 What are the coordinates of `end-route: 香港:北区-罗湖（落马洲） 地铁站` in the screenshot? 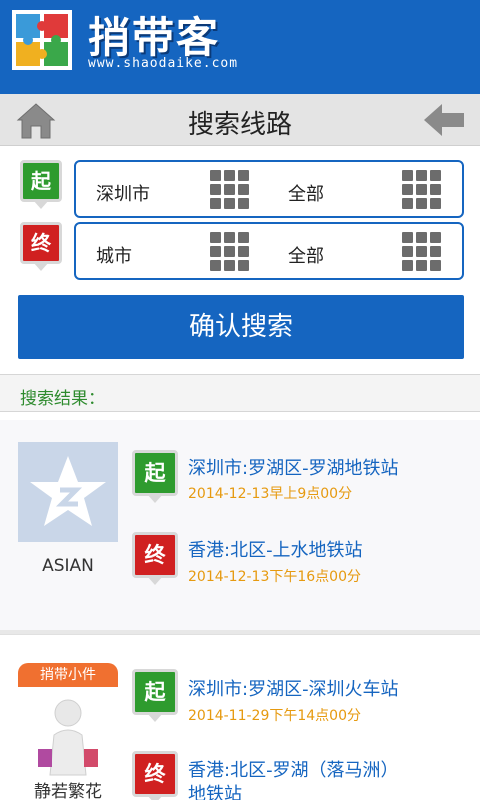 It's located at (293, 779).